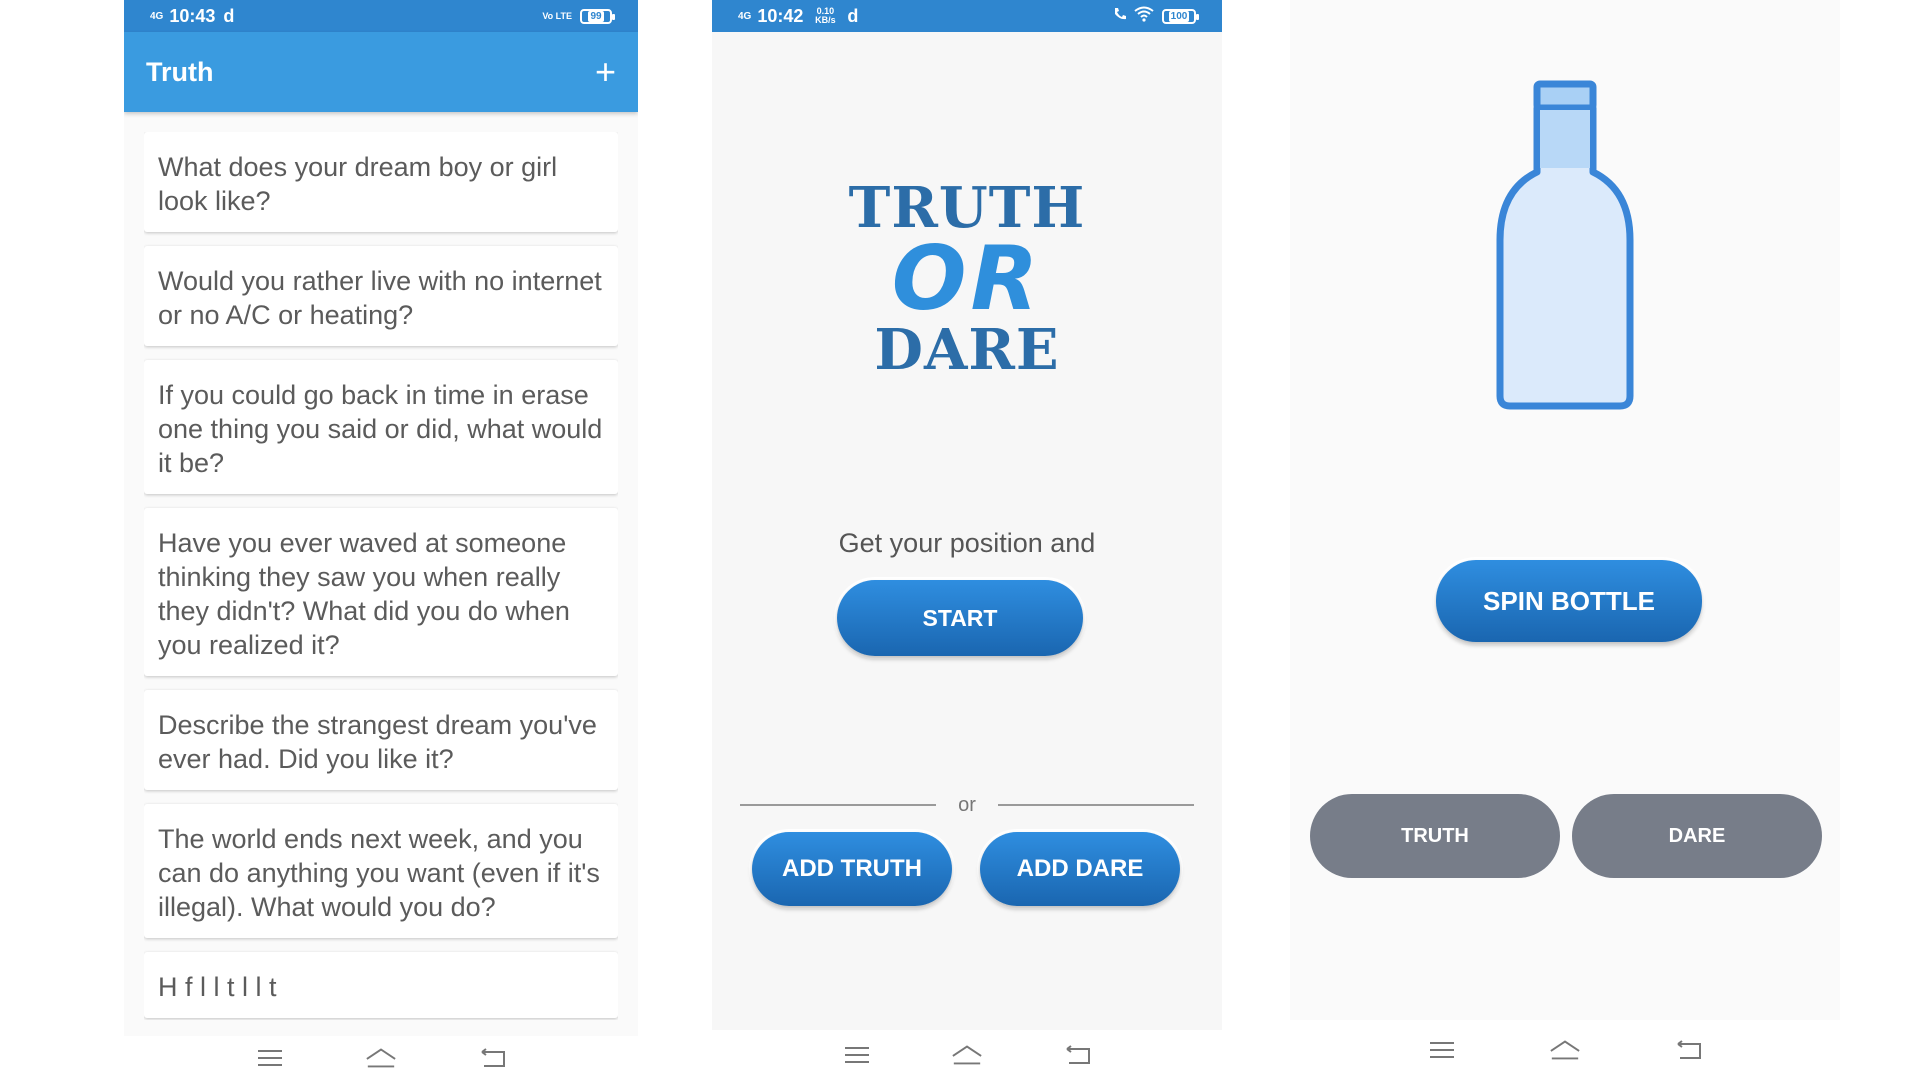 Image resolution: width=1920 pixels, height=1080 pixels. What do you see at coordinates (381, 16) in the screenshot?
I see `status-bar: 4G 10:43 d Vo LTE 99` at bounding box center [381, 16].